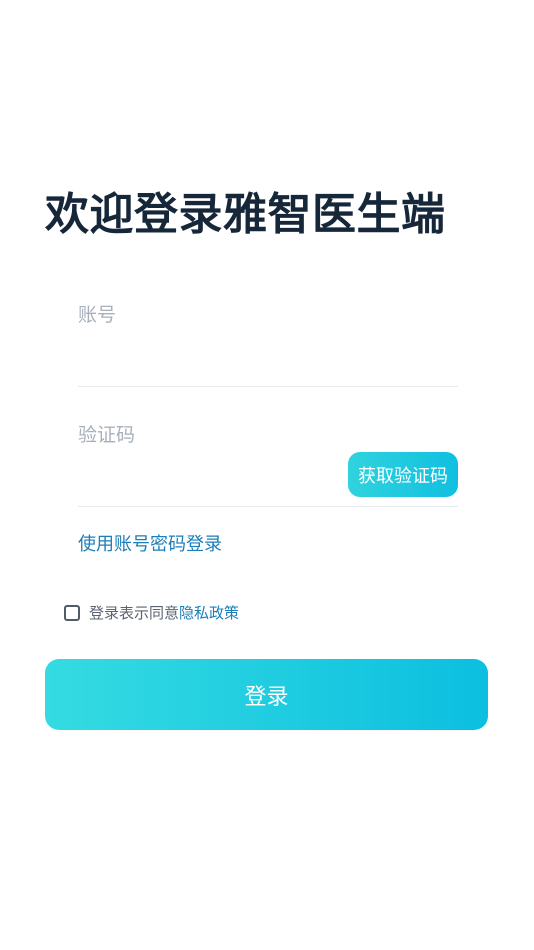 The height and width of the screenshot is (950, 534). What do you see at coordinates (72, 612) in the screenshot?
I see `agreement-checkbox` at bounding box center [72, 612].